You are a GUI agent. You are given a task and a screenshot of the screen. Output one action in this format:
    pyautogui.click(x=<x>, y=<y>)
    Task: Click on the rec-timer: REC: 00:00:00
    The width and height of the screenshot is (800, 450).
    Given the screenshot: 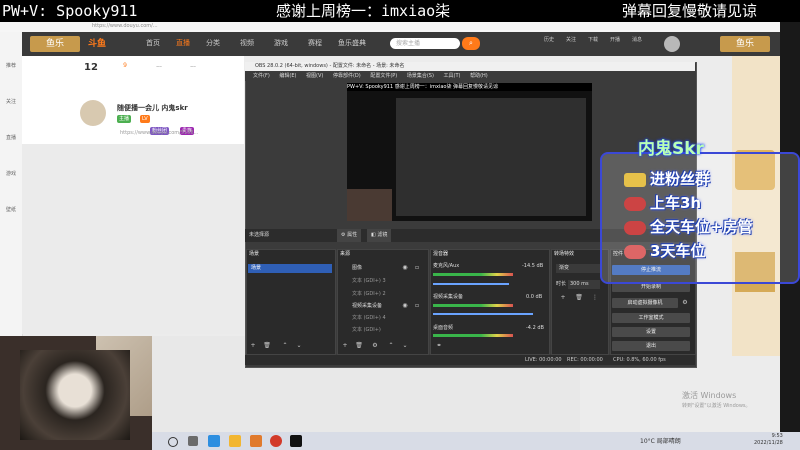 What is the action you would take?
    pyautogui.click(x=585, y=360)
    